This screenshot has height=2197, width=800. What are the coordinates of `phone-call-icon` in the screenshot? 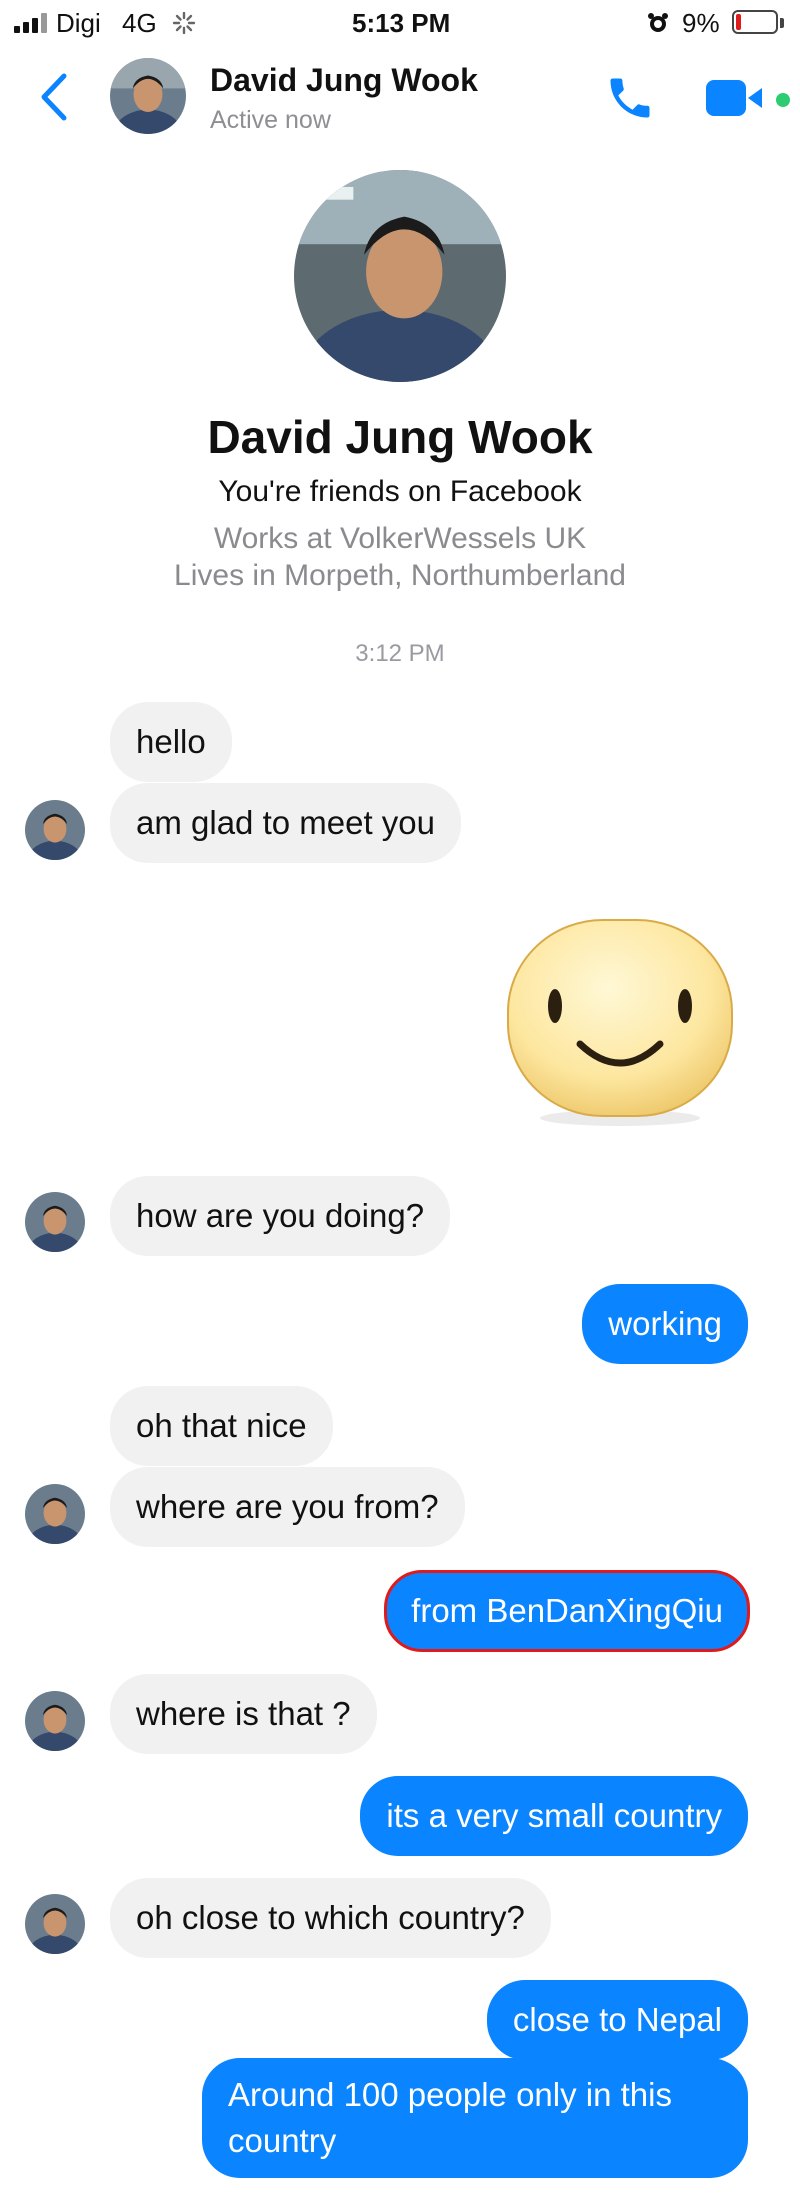 It's located at (630, 98).